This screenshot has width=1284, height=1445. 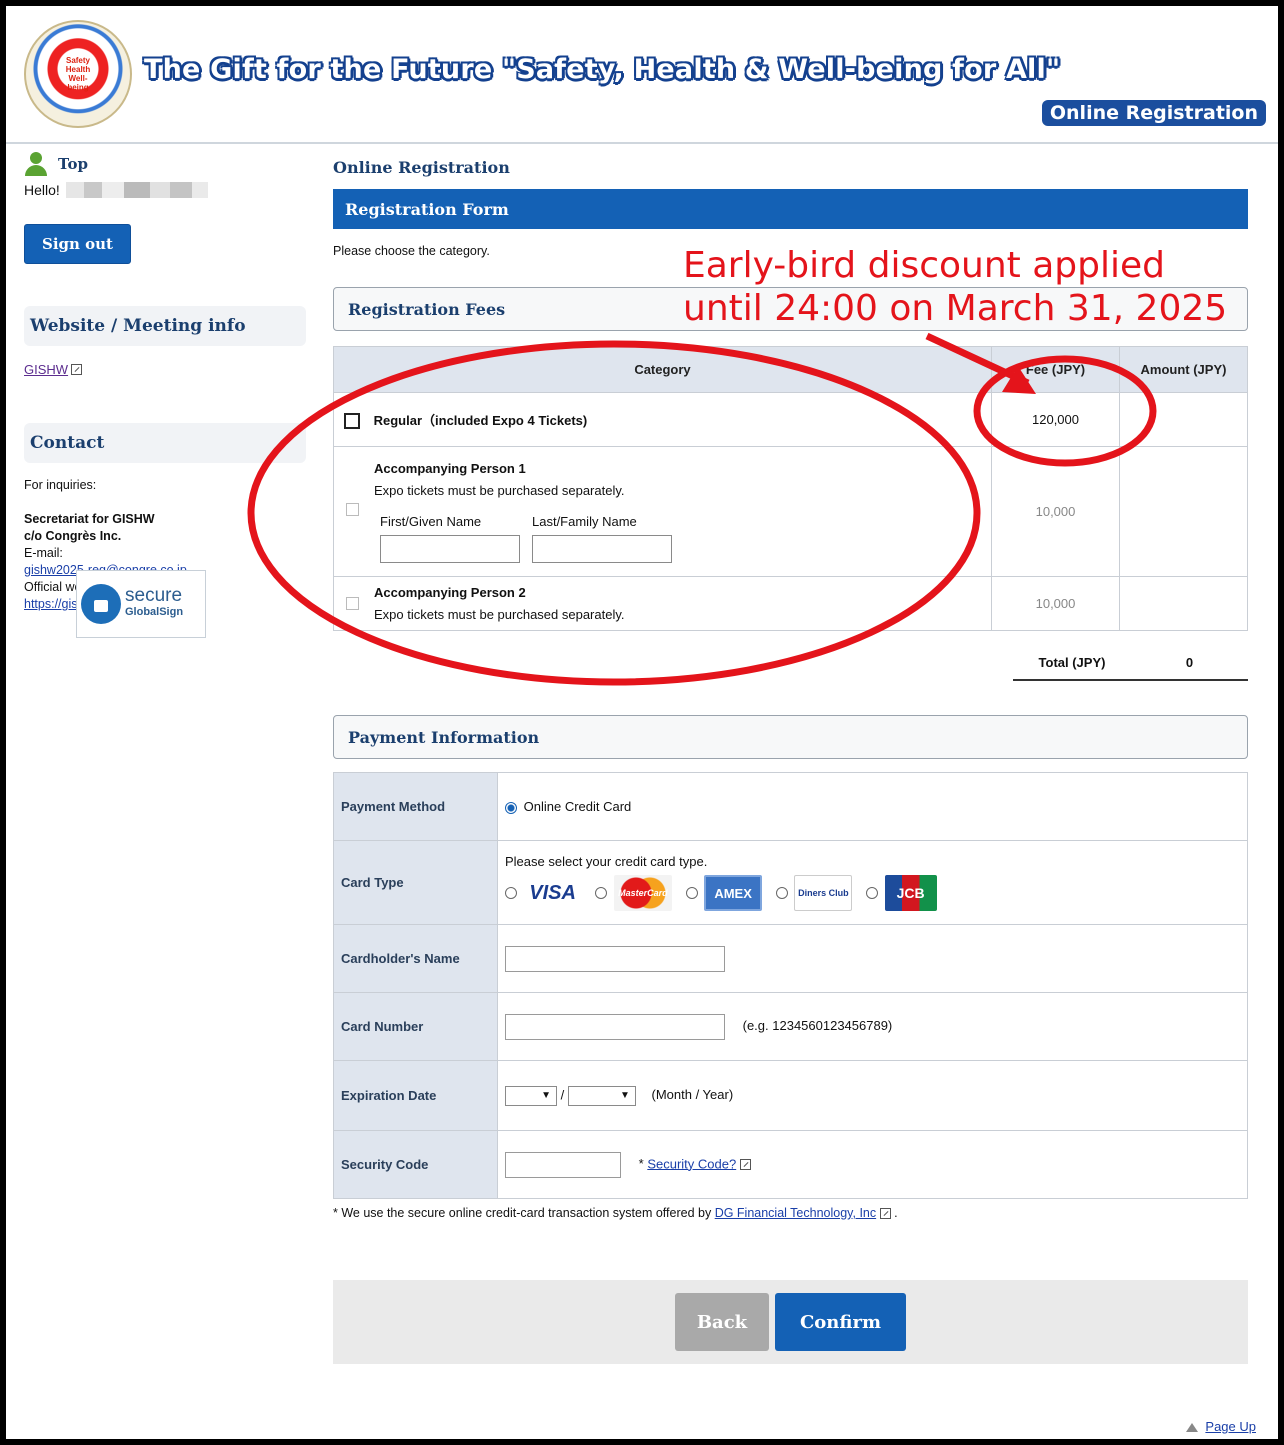 I want to click on fee-row-regular: Regular（included Expo 4 Tickets) 120,000, so click(x=790, y=419).